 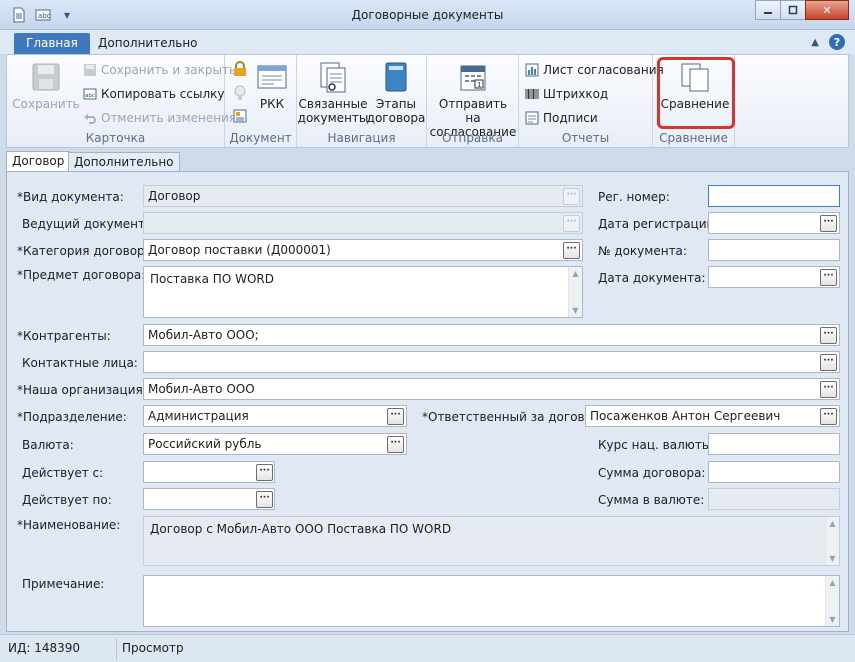 I want to click on our-org-label: *Наша организация:, so click(x=82, y=390).